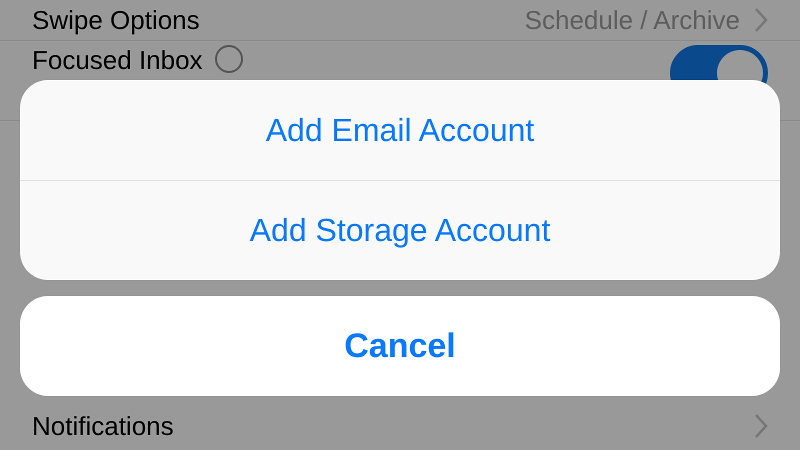  I want to click on row-value: Schedule / Archive, so click(632, 20).